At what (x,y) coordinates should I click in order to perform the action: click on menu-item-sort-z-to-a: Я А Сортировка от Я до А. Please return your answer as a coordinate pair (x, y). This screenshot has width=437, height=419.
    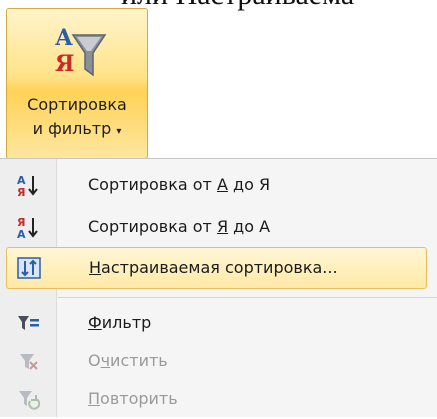
    Looking at the image, I should click on (218, 227).